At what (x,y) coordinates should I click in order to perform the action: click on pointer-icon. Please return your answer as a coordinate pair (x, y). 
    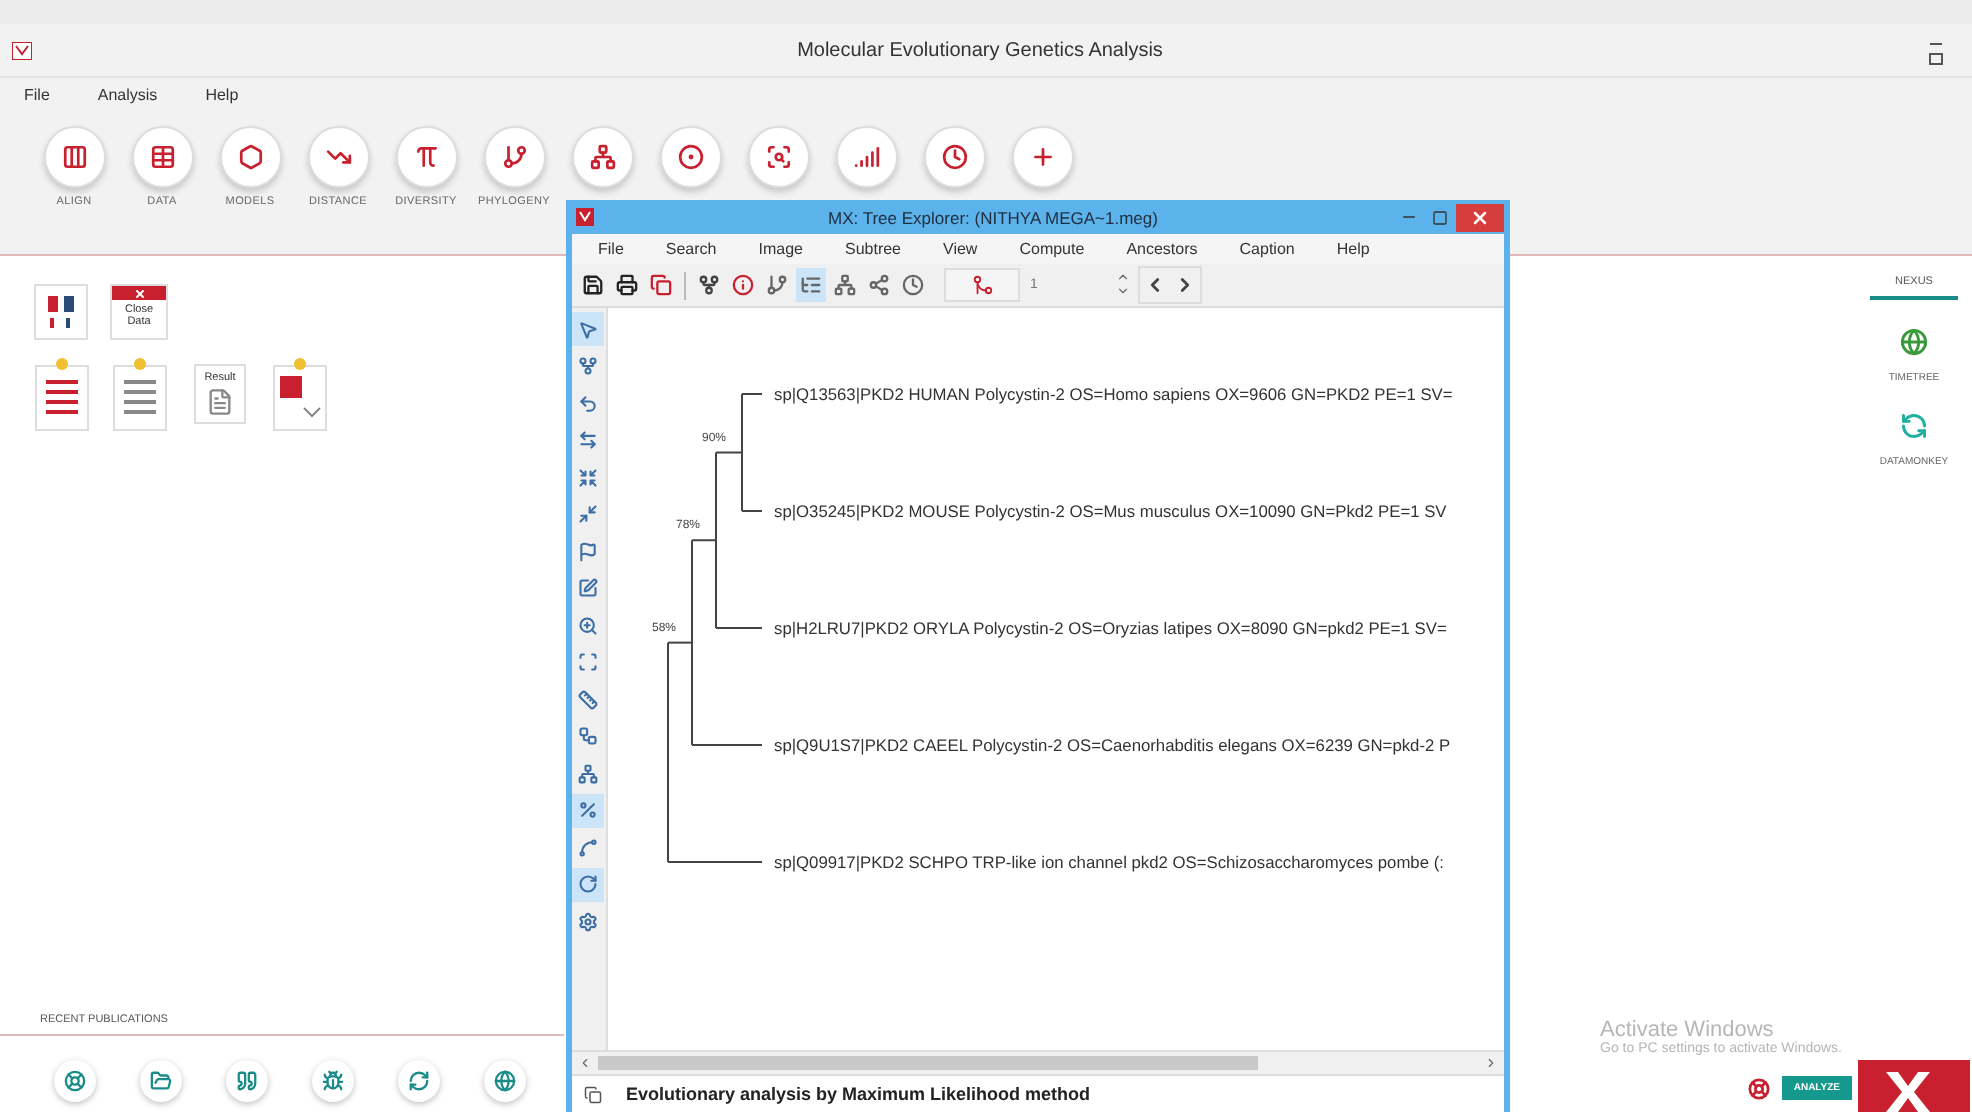
    Looking at the image, I should click on (588, 329).